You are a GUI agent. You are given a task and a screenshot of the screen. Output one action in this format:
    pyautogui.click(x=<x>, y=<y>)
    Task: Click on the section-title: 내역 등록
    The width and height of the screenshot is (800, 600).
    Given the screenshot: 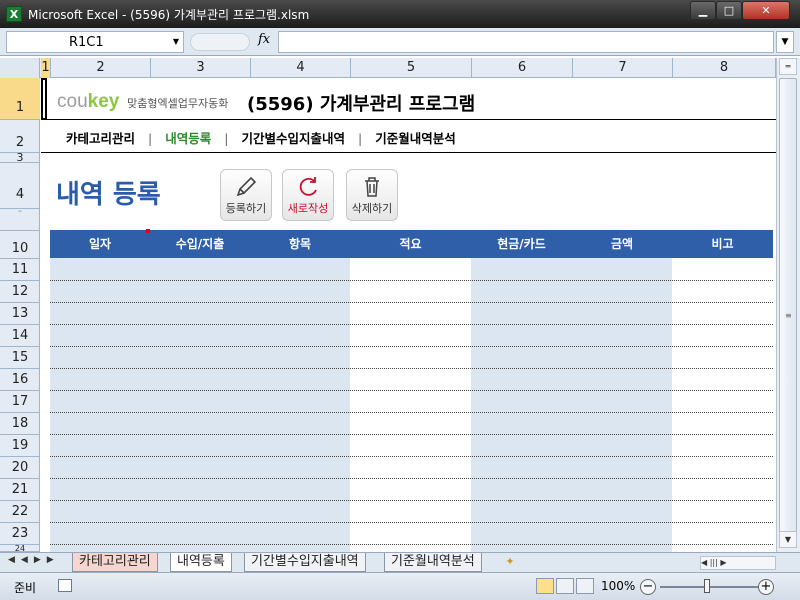 What is the action you would take?
    pyautogui.click(x=108, y=195)
    